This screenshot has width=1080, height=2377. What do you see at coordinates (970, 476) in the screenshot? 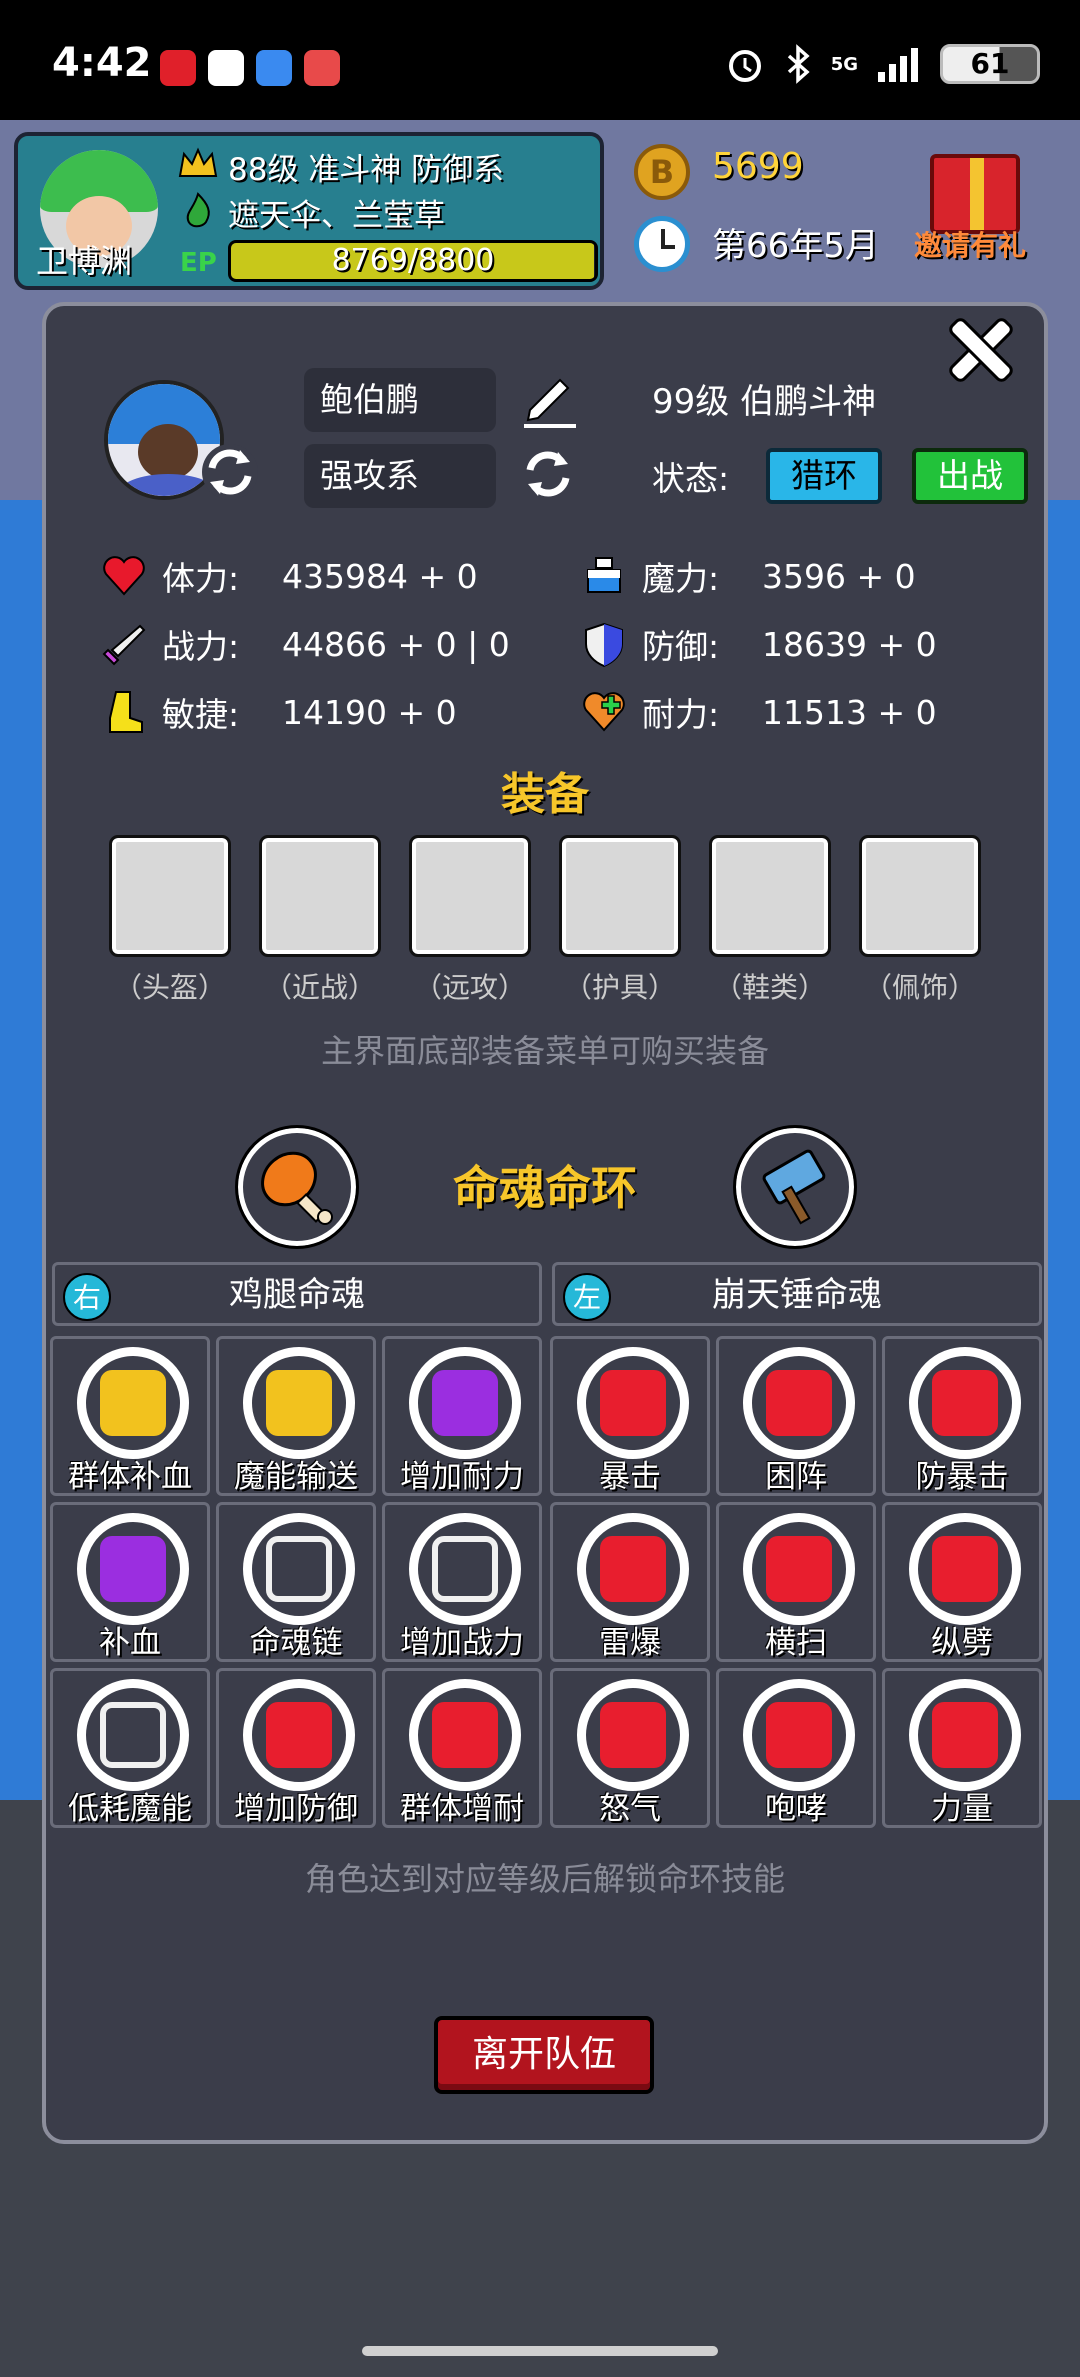
I see `state-fight-button: 出战` at bounding box center [970, 476].